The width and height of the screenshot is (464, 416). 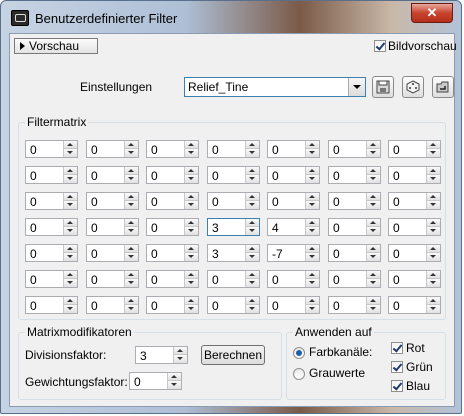 What do you see at coordinates (293, 227) in the screenshot?
I see `matrix-cell-spinner: 4` at bounding box center [293, 227].